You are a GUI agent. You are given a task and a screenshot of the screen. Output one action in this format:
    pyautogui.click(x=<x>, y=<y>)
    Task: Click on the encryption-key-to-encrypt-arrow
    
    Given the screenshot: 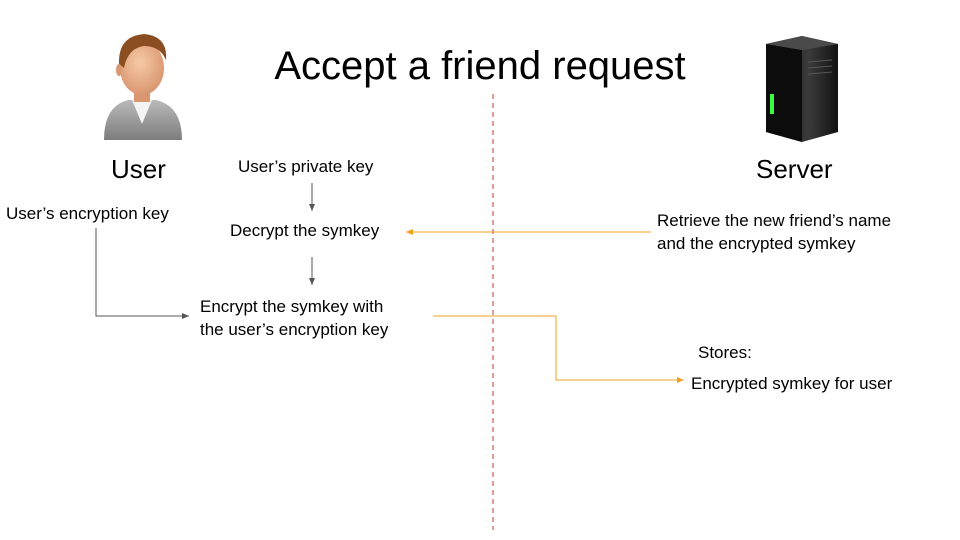 What is the action you would take?
    pyautogui.click(x=142, y=273)
    